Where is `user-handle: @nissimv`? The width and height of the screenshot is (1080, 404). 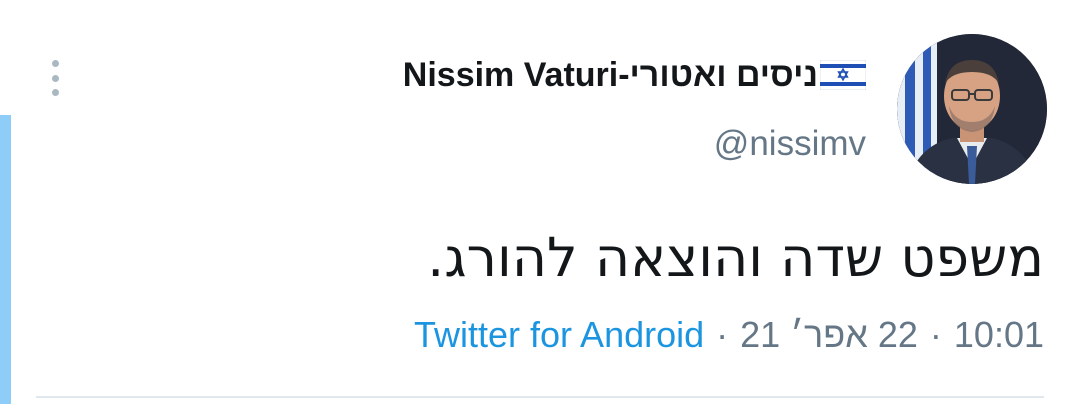
user-handle: @nissimv is located at coordinates (790, 144).